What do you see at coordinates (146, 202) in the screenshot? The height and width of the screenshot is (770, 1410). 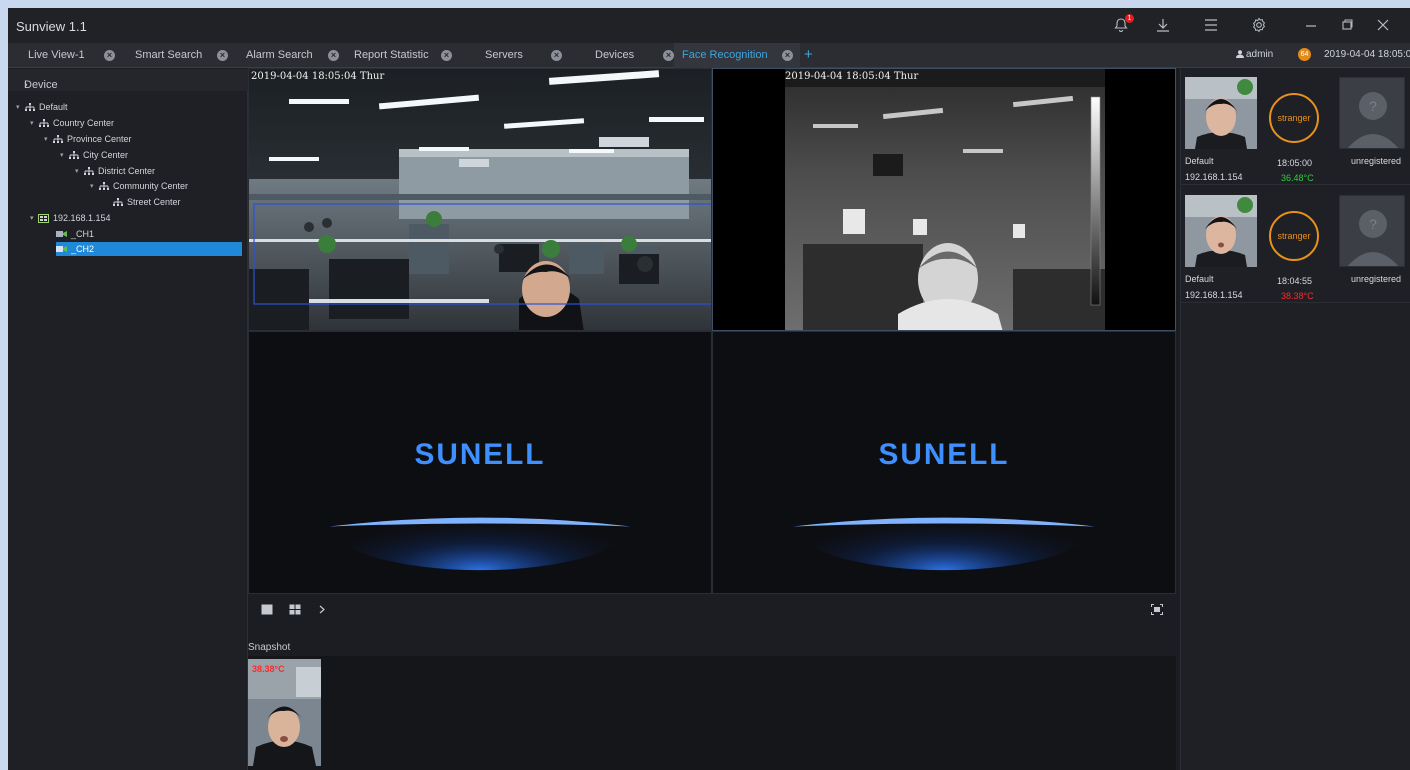 I see `tree-node-street-center: Street Center` at bounding box center [146, 202].